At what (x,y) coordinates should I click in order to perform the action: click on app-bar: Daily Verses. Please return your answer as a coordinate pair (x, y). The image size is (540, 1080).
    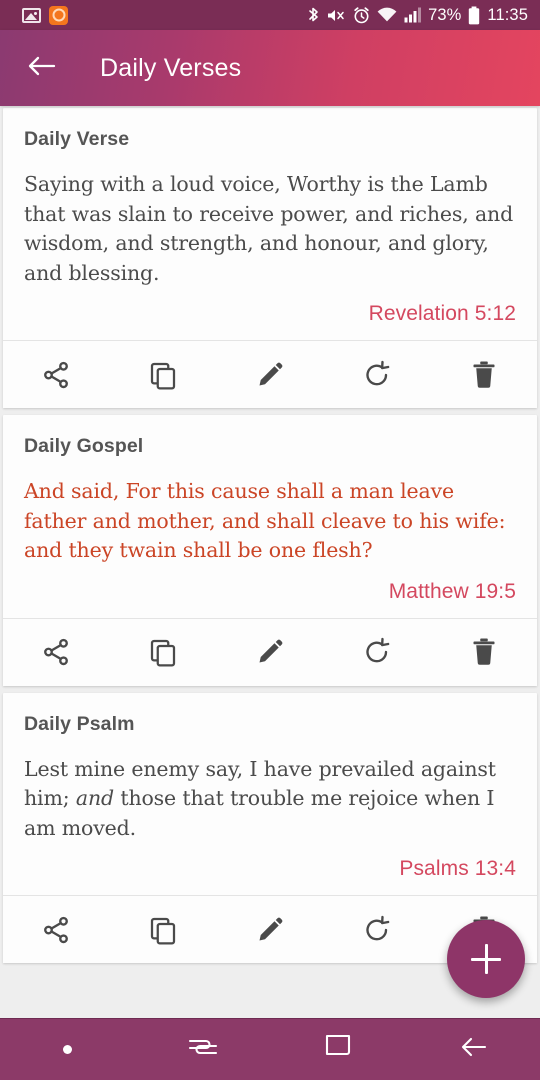
    Looking at the image, I should click on (270, 68).